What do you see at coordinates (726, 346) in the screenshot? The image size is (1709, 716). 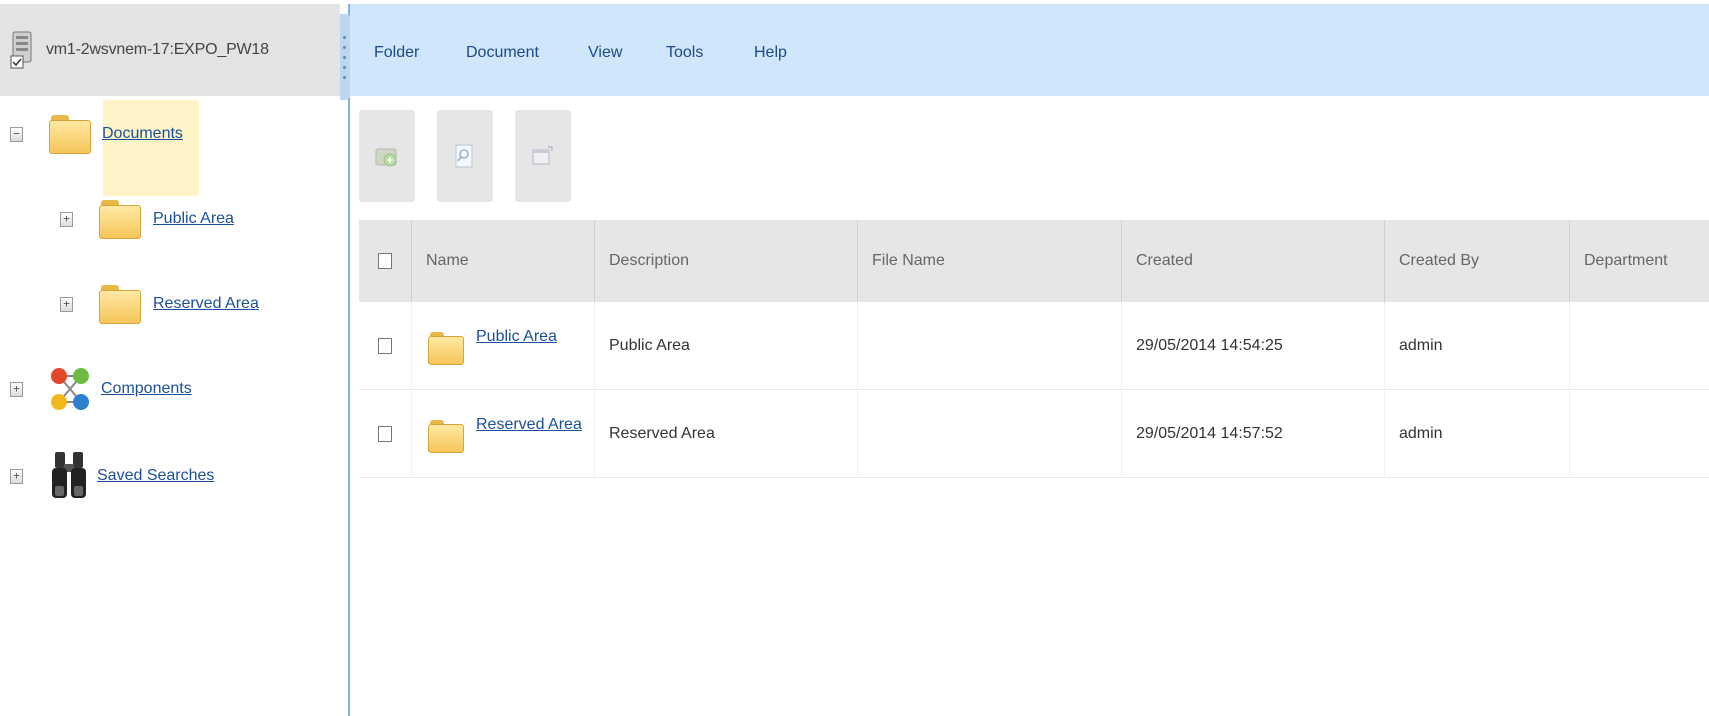 I see `description-cell: Public Area` at bounding box center [726, 346].